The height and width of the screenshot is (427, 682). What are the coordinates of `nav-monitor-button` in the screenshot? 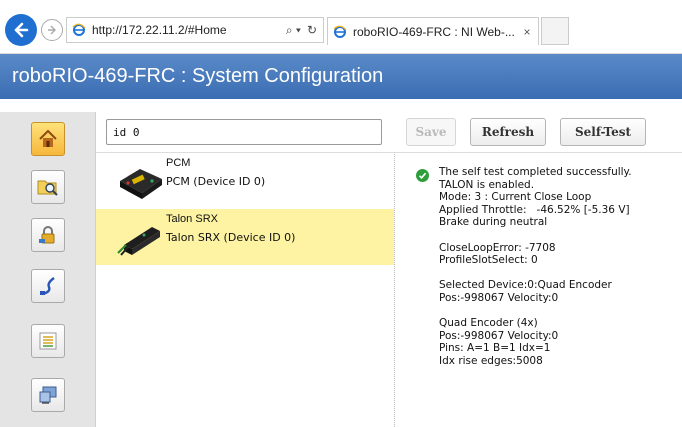 It's located at (48, 395).